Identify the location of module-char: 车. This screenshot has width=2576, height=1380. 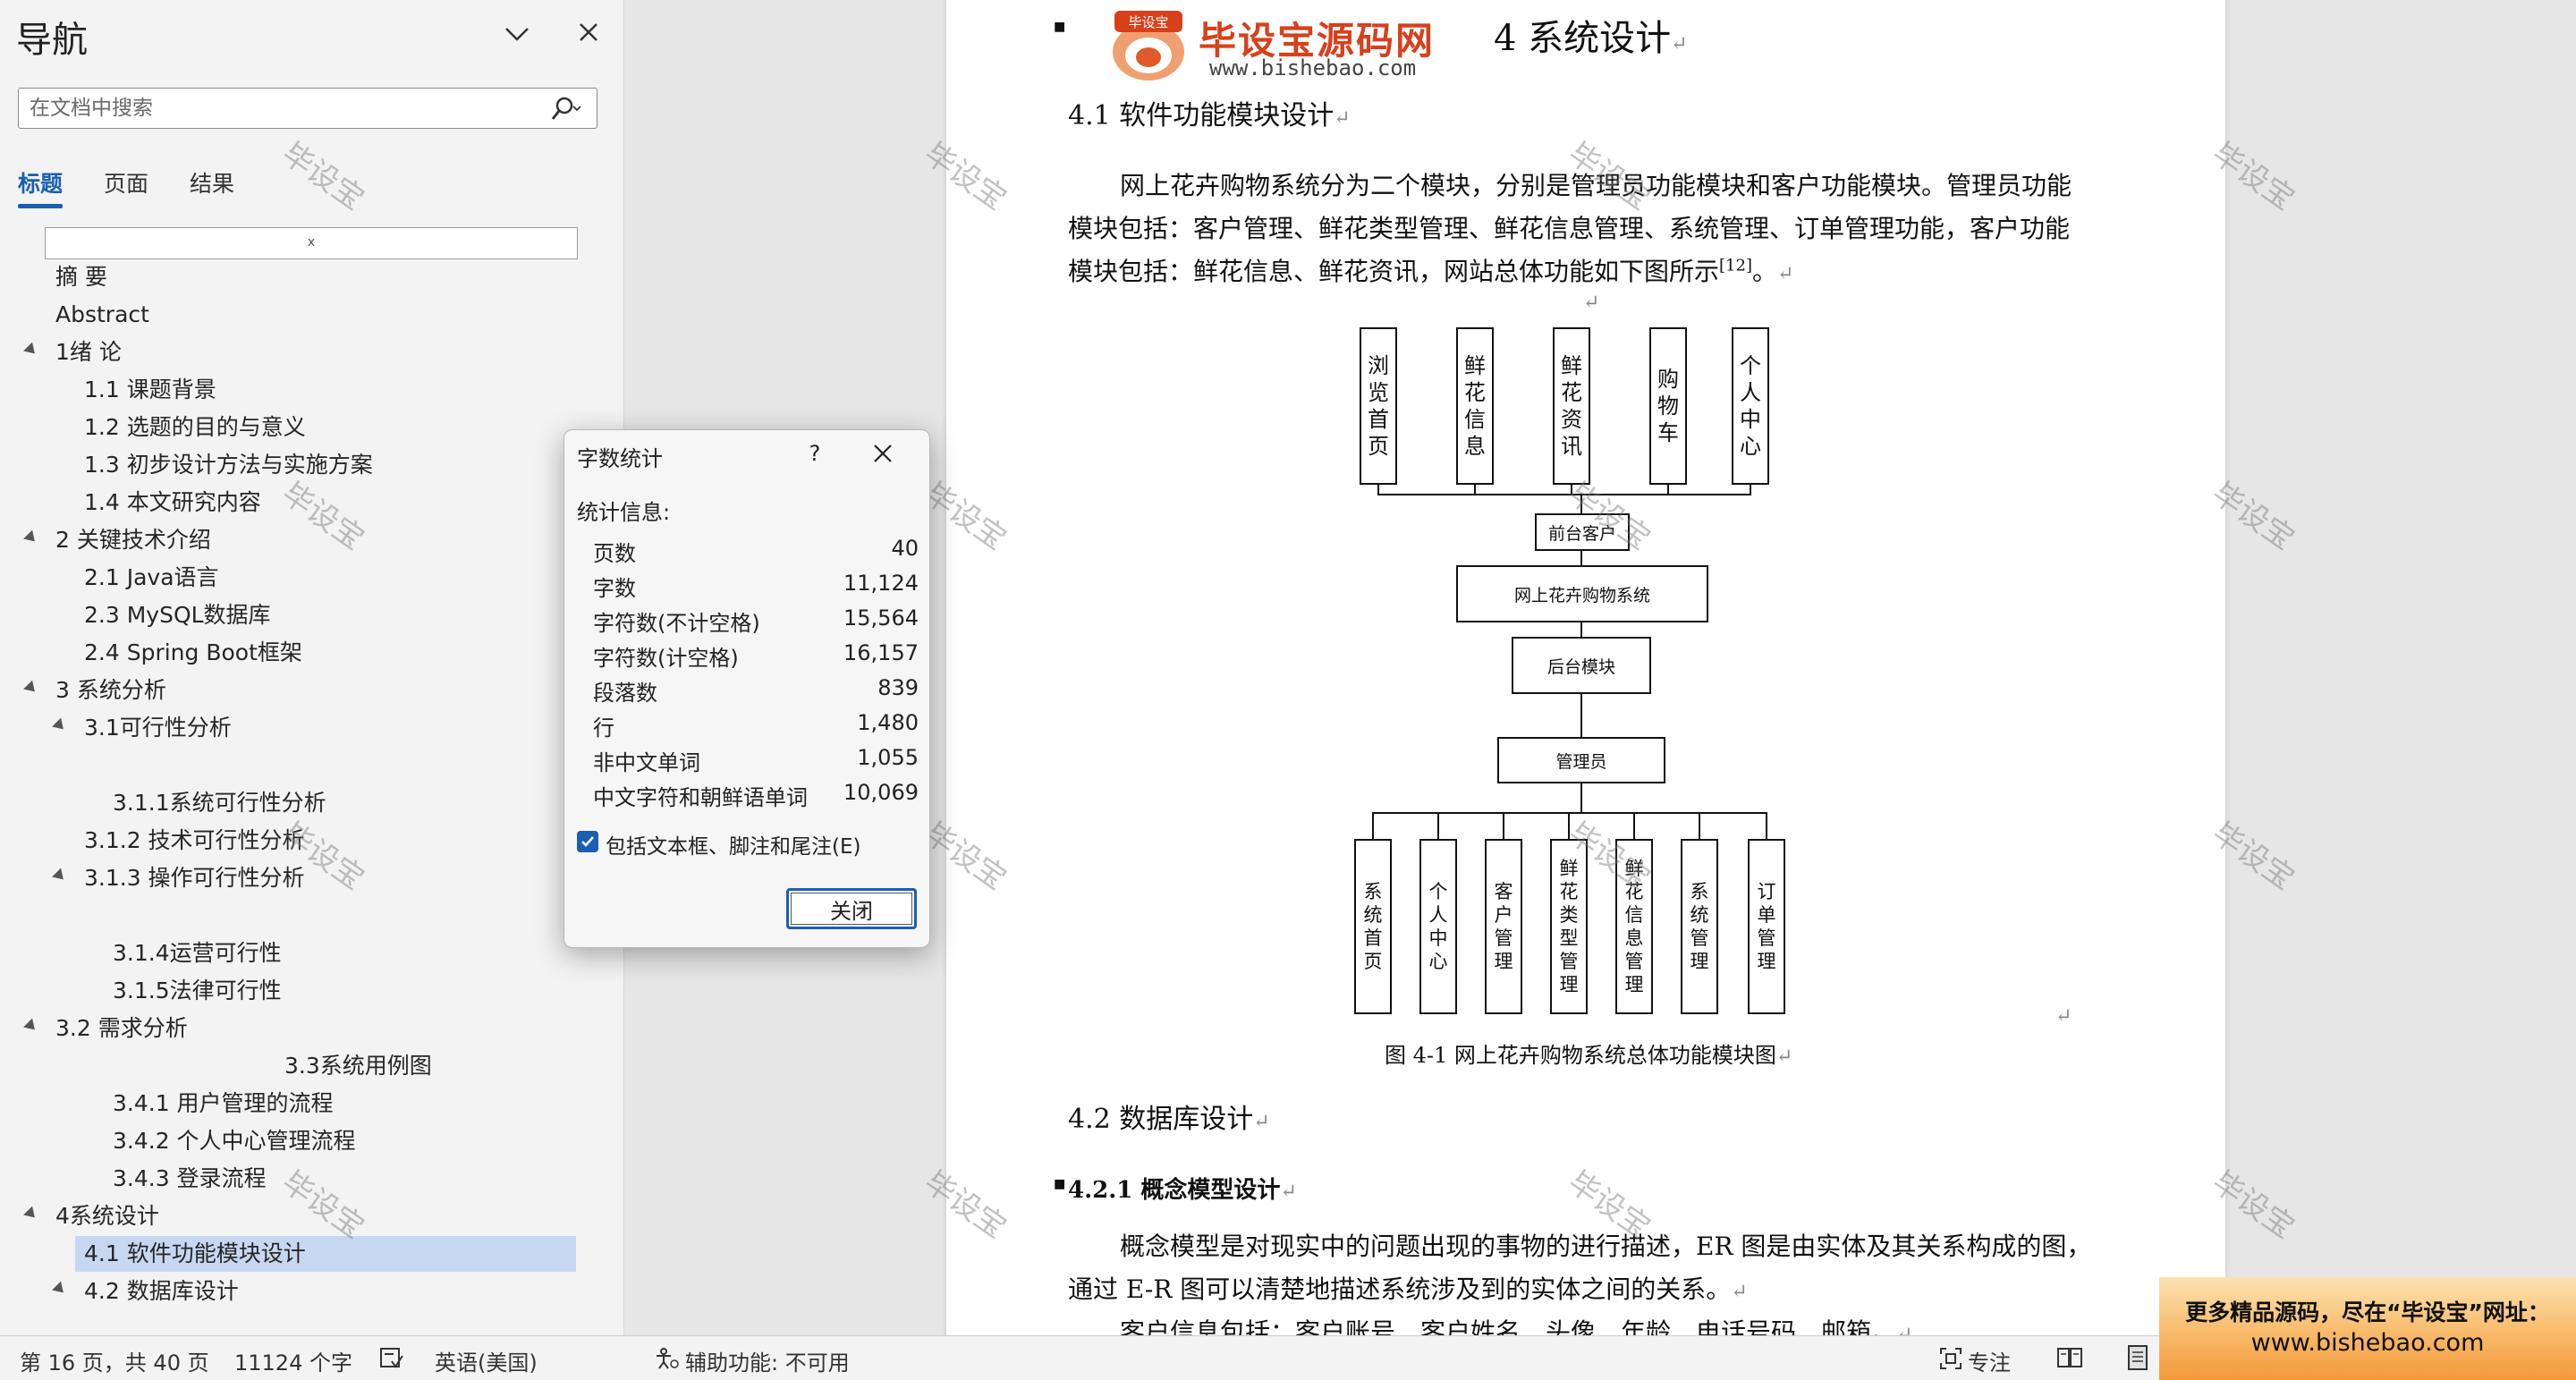
(1668, 432).